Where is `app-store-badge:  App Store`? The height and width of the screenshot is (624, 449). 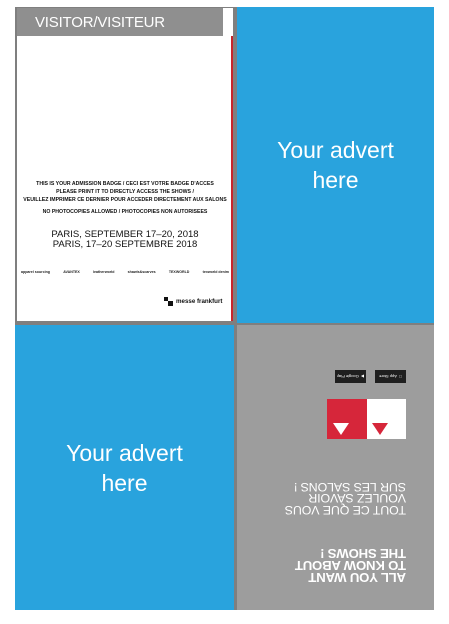 app-store-badge:  App Store is located at coordinates (390, 376).